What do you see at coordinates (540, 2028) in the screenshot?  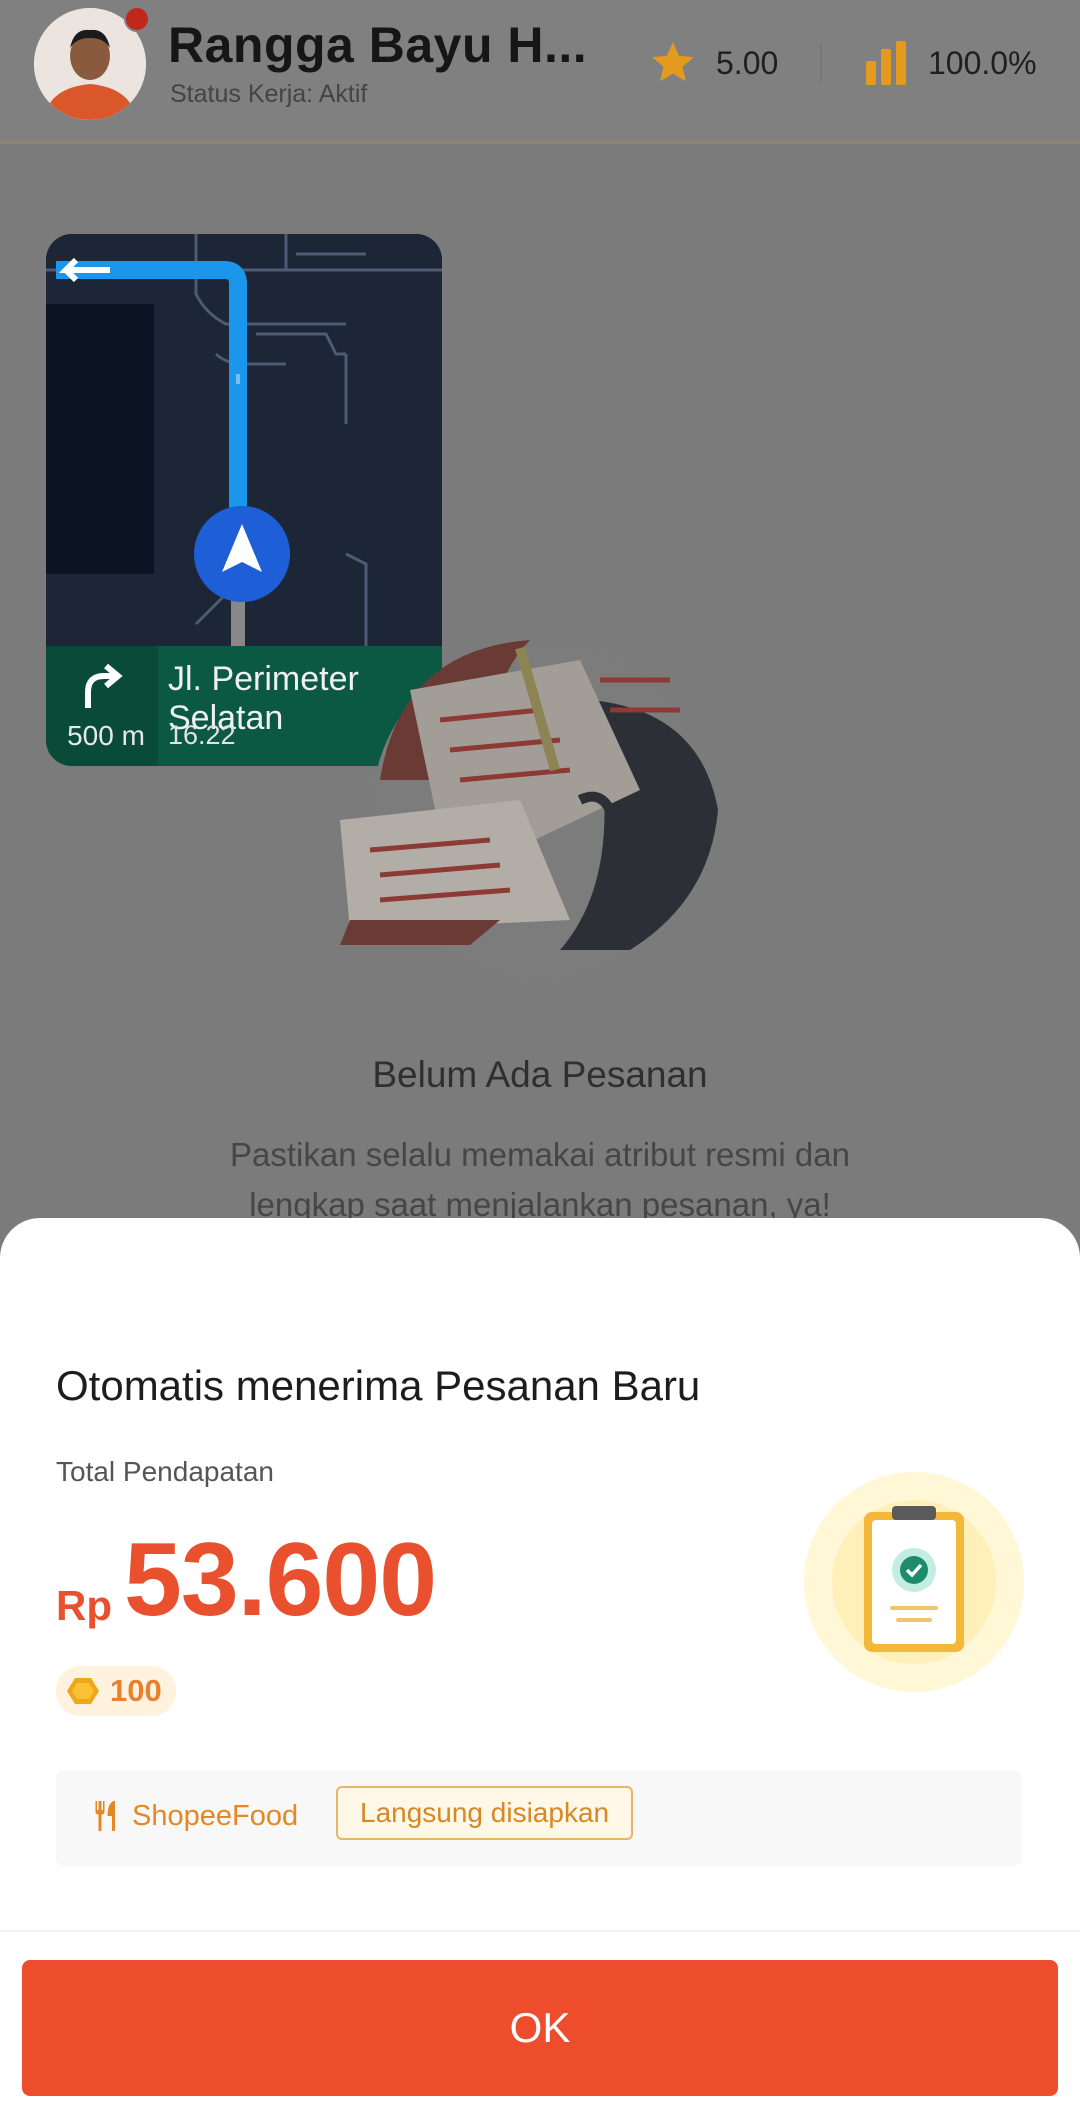 I see `ok-button: OK` at bounding box center [540, 2028].